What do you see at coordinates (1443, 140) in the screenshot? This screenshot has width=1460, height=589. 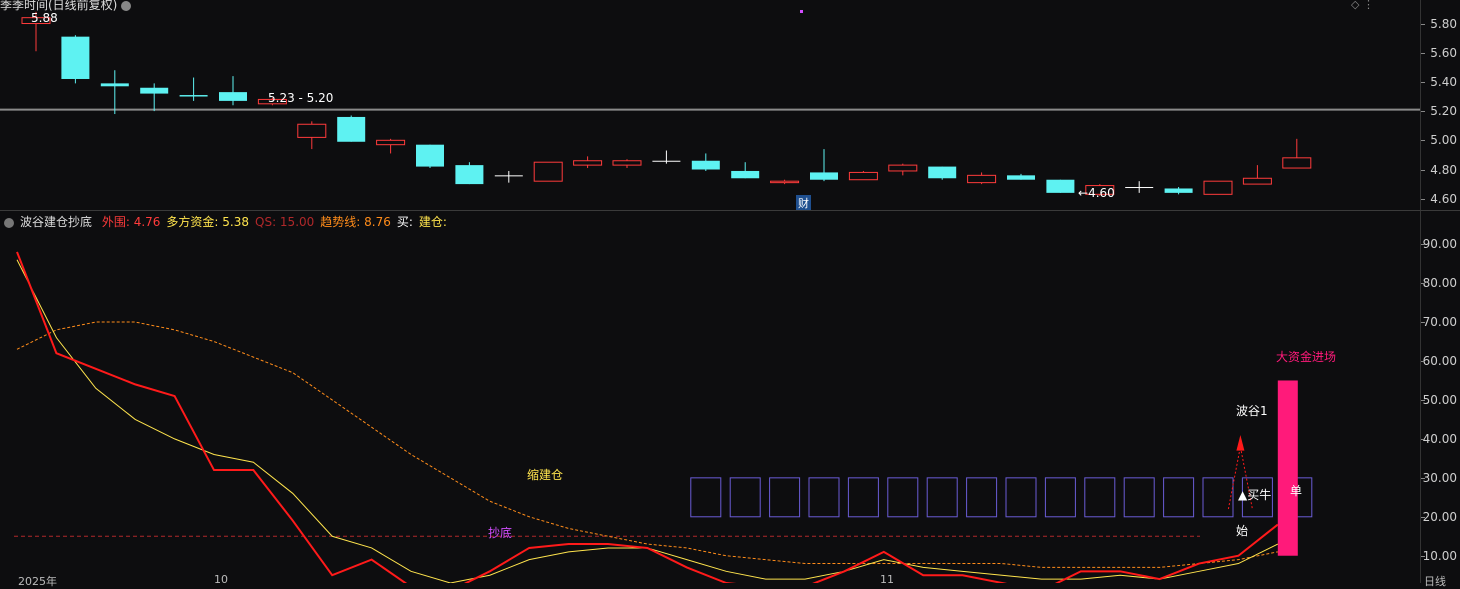 I see `price-tick-label: 5.00` at bounding box center [1443, 140].